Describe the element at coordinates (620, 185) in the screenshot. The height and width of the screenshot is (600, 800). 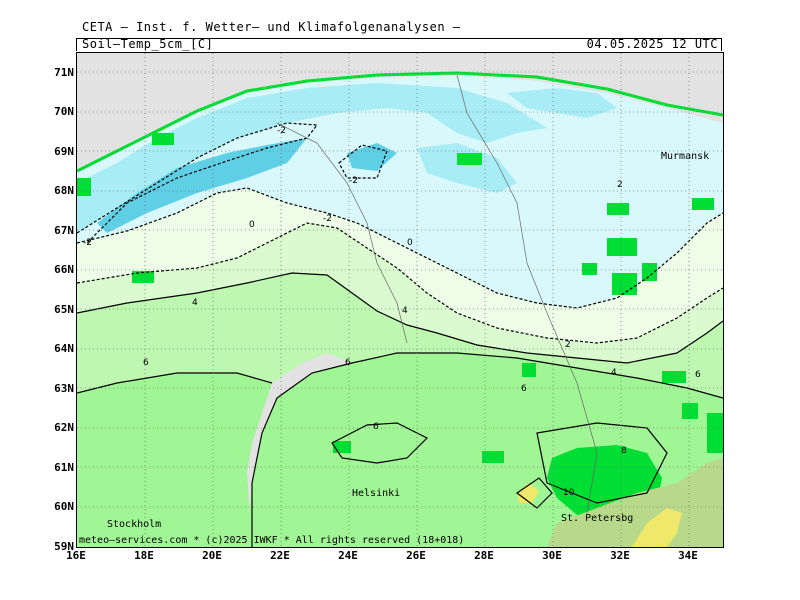
I see `clab-14: 2` at that location.